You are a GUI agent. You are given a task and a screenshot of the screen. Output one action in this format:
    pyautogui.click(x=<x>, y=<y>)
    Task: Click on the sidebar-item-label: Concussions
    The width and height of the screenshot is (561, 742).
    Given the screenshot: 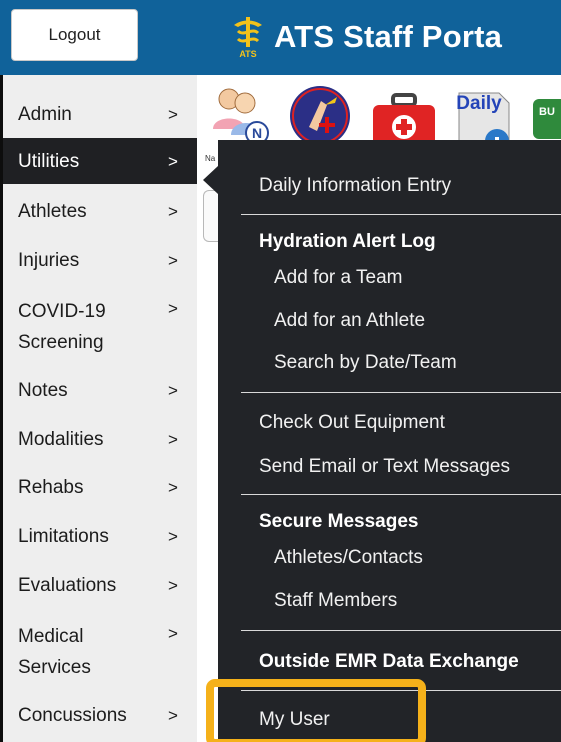 What is the action you would take?
    pyautogui.click(x=72, y=715)
    